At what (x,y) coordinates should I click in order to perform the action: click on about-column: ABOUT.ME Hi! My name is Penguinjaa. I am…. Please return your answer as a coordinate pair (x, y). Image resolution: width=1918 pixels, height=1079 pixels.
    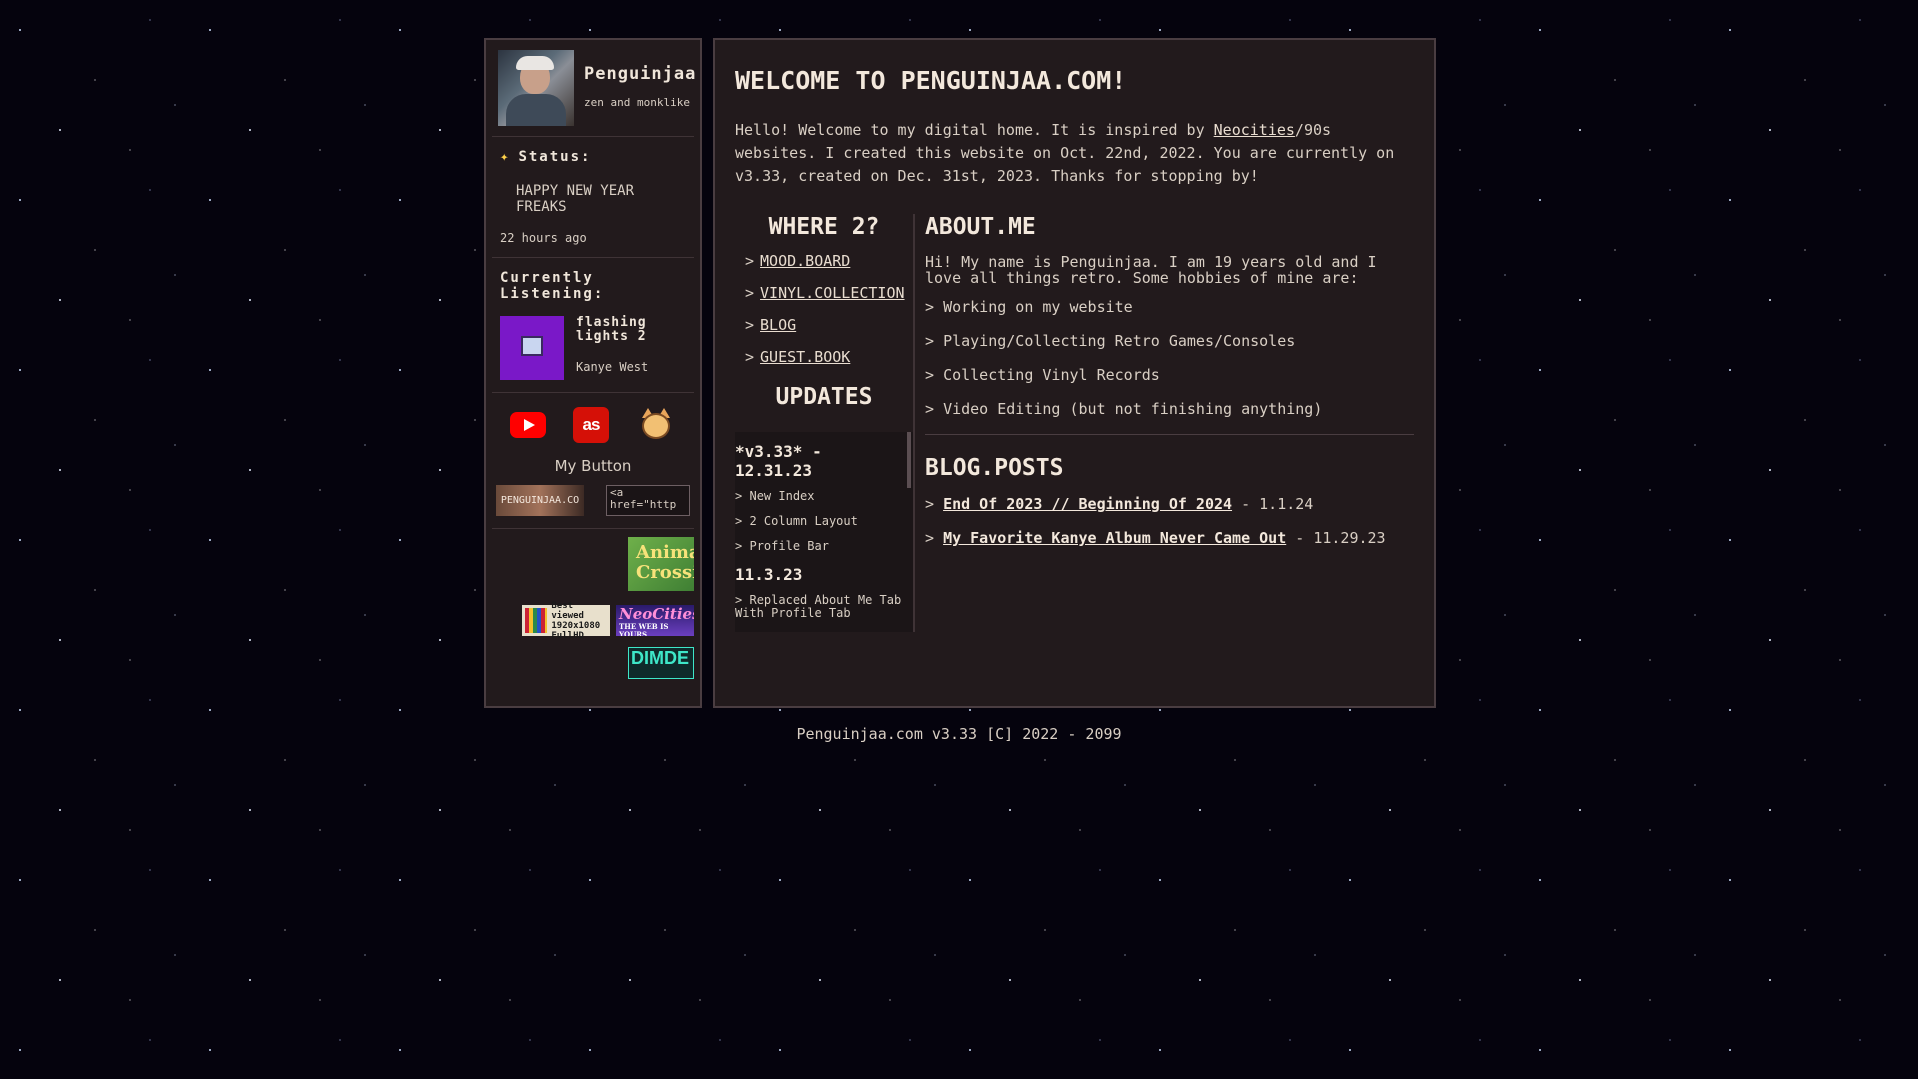
    Looking at the image, I should click on (1164, 423).